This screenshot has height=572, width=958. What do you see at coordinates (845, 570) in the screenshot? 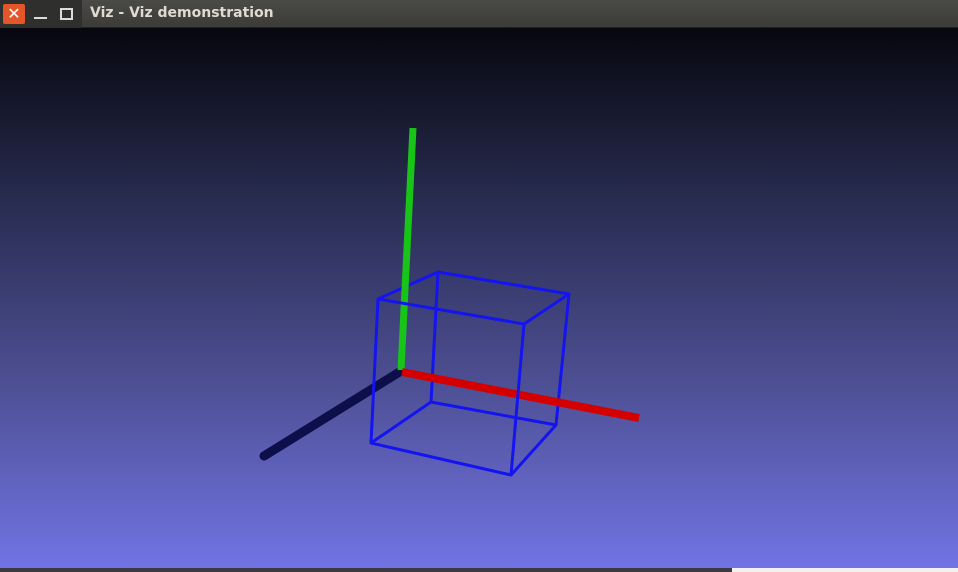
I see `taskbar-strip-right` at bounding box center [845, 570].